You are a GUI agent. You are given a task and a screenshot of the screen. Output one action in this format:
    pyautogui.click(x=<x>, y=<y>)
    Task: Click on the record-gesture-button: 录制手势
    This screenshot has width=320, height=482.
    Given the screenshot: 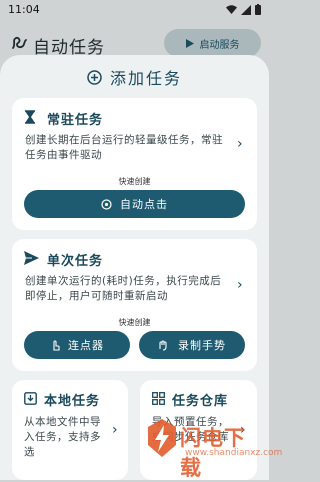 What is the action you would take?
    pyautogui.click(x=192, y=345)
    